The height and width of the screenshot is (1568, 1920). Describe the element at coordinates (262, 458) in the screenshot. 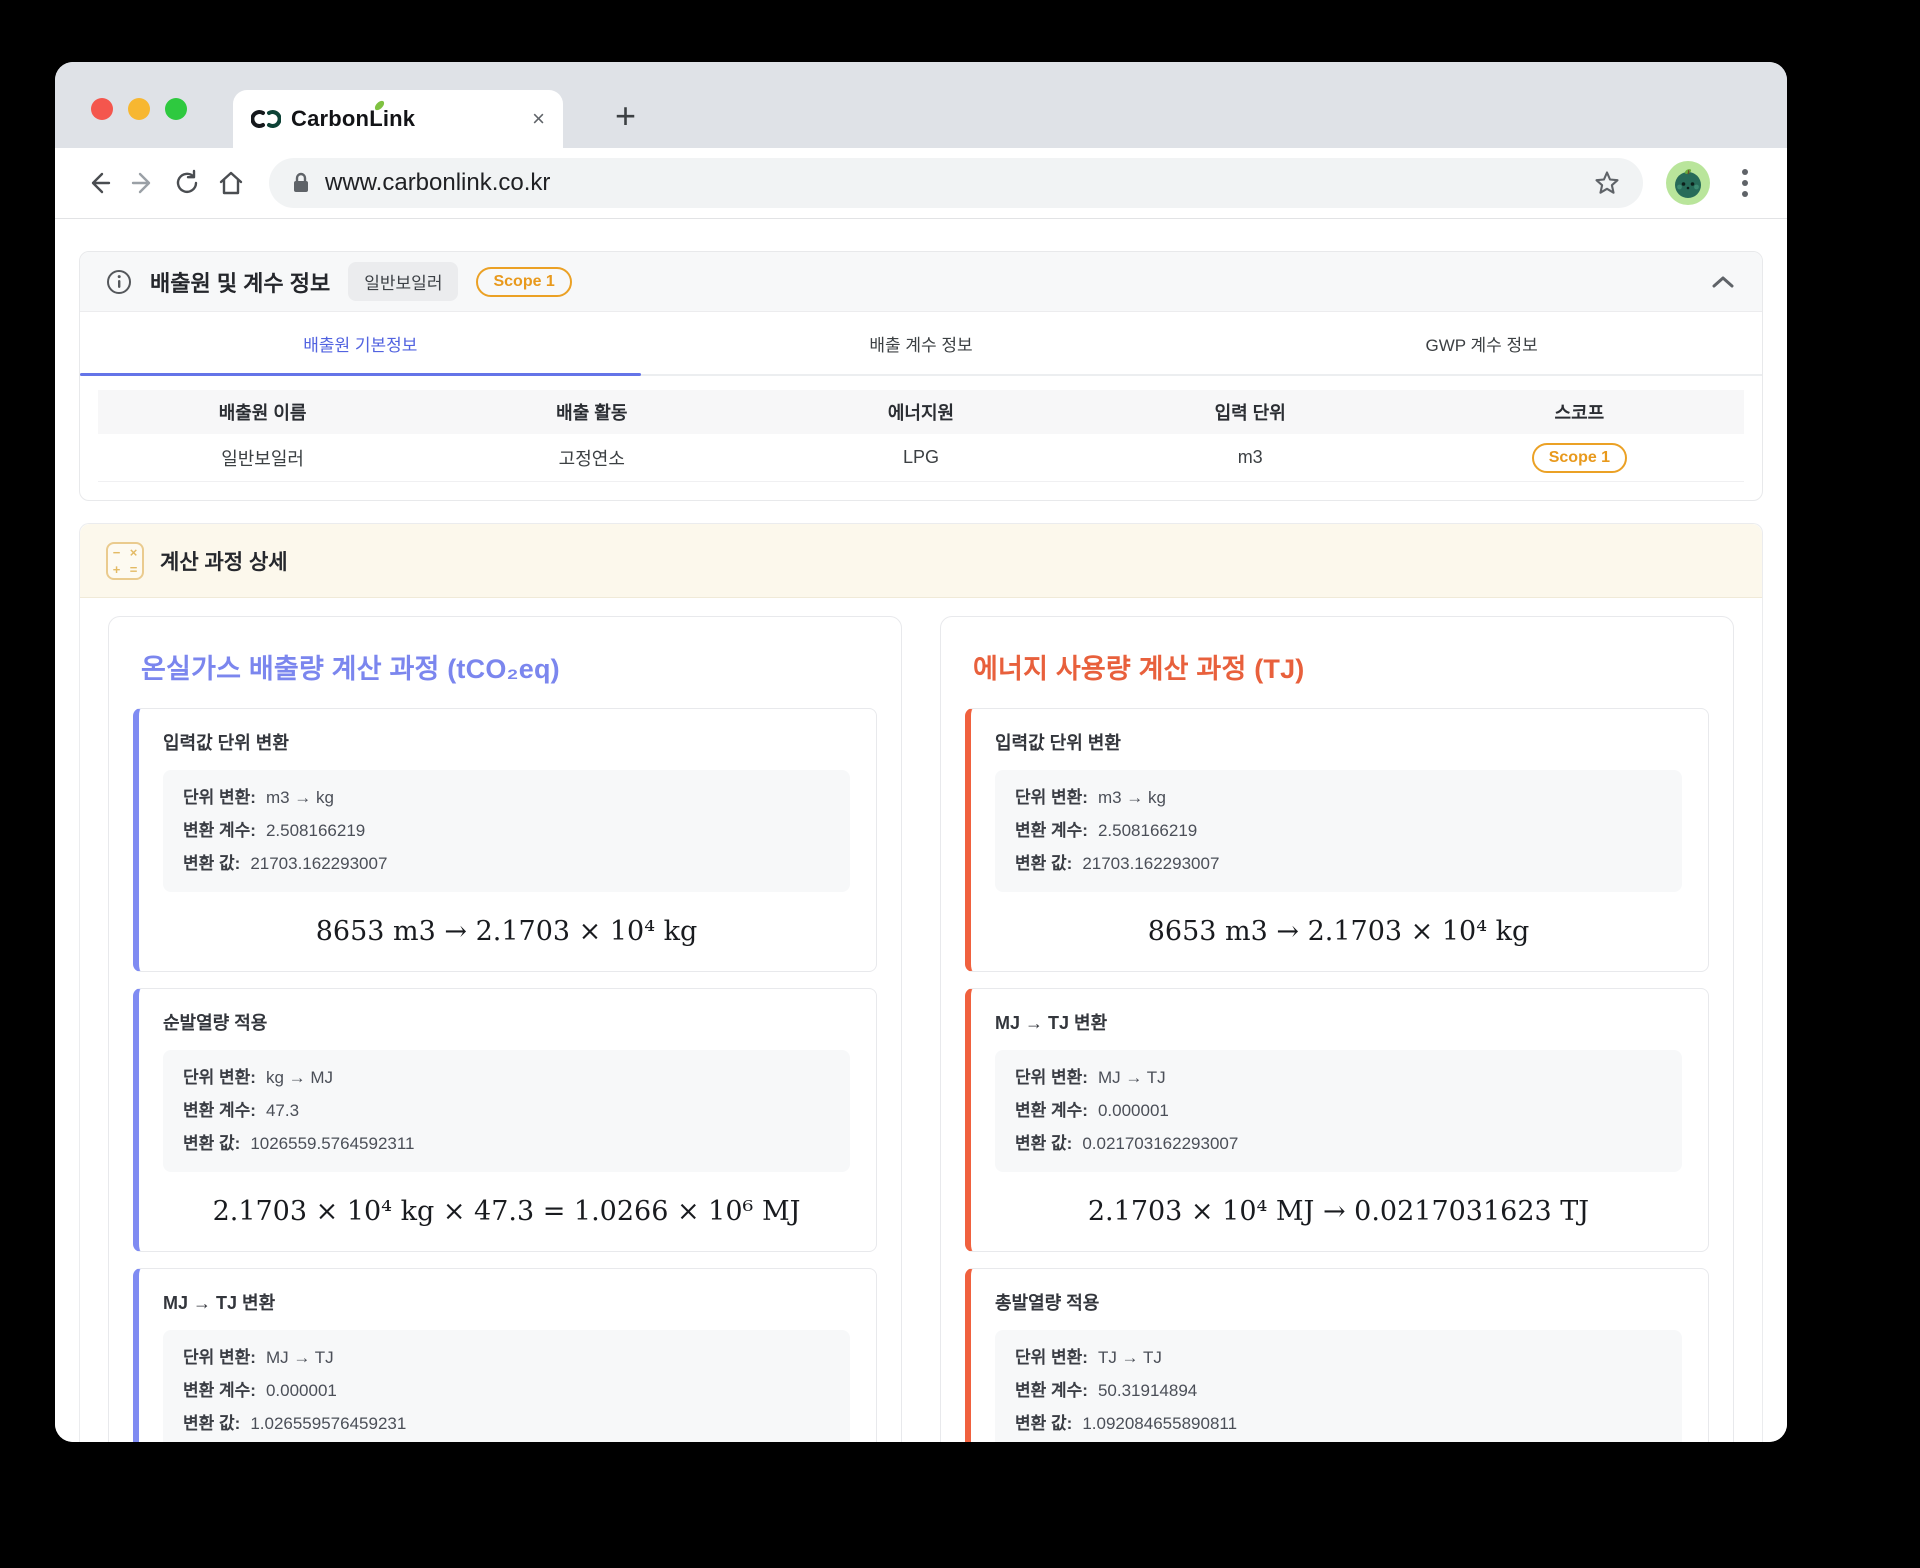

I see `cell-source-name: 일반보일러` at that location.